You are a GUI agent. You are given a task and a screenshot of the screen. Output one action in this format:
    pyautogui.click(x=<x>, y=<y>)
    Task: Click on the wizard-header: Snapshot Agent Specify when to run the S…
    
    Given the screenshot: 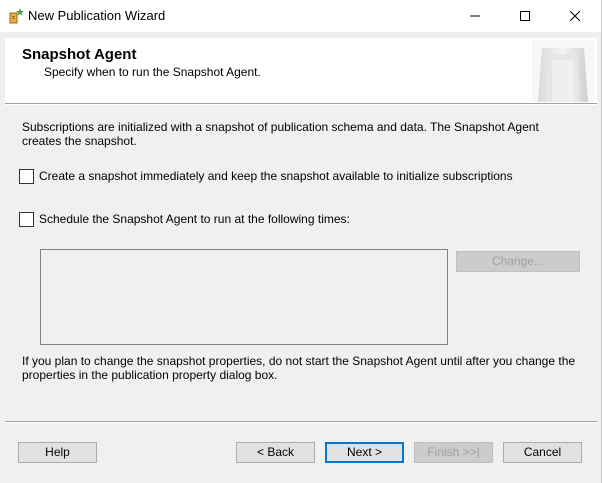 What is the action you would take?
    pyautogui.click(x=301, y=70)
    